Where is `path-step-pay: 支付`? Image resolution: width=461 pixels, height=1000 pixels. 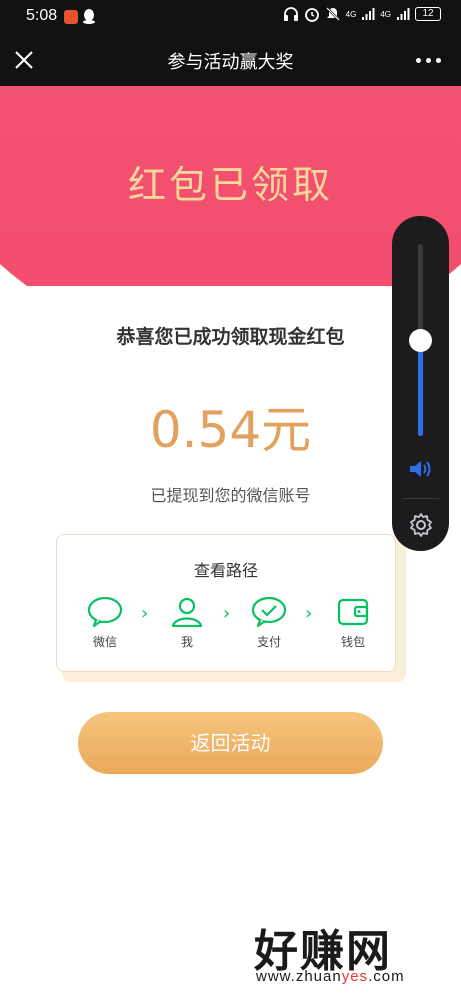
path-step-pay: 支付 is located at coordinates (269, 623).